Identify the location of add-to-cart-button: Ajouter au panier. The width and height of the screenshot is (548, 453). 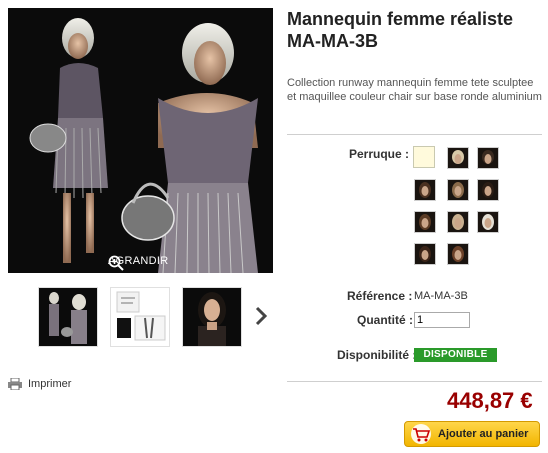
(472, 434).